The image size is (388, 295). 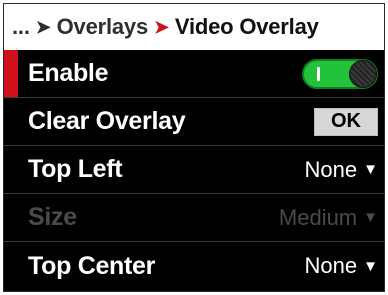 I want to click on top-left-select: None ▼, so click(x=341, y=170).